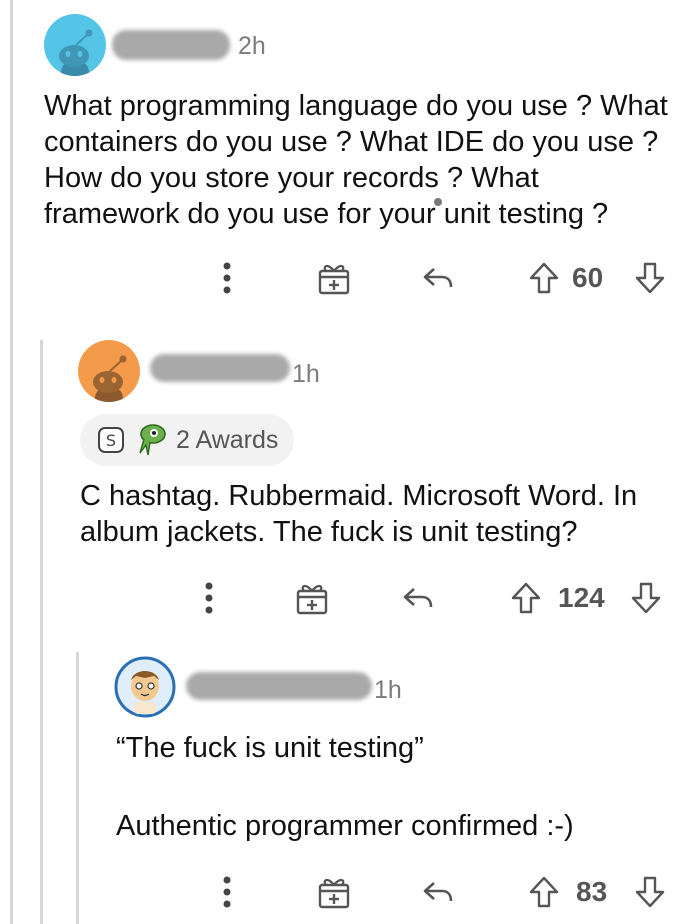 The height and width of the screenshot is (924, 700). What do you see at coordinates (345, 826) in the screenshot?
I see `comment-body-line-2: Authentic programmer confirmed :-)` at bounding box center [345, 826].